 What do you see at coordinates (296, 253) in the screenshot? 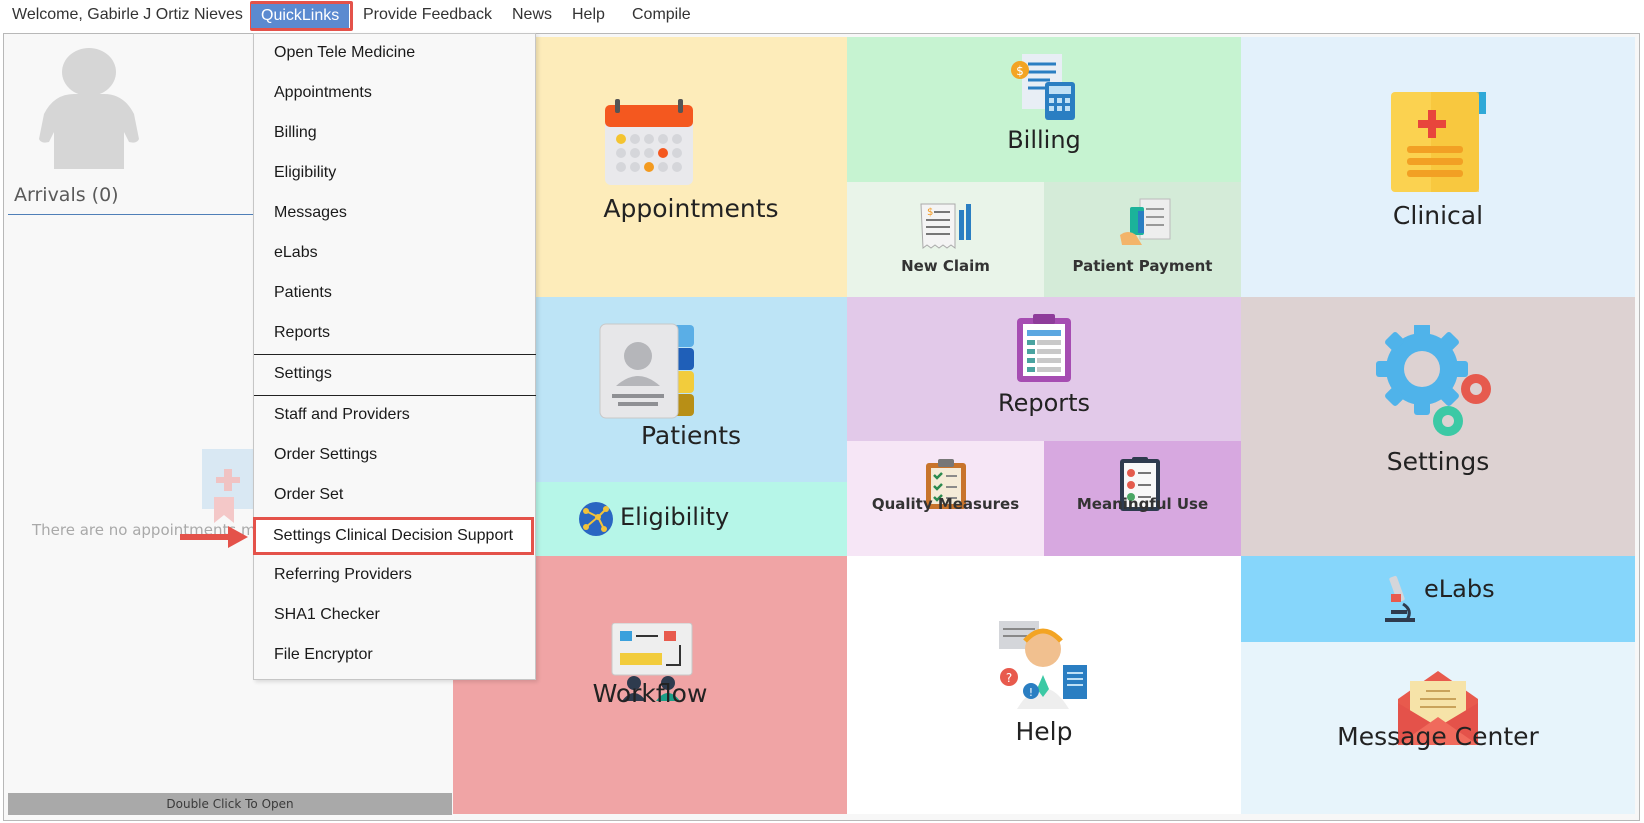
I see `quicklink-elabs: eLabs` at bounding box center [296, 253].